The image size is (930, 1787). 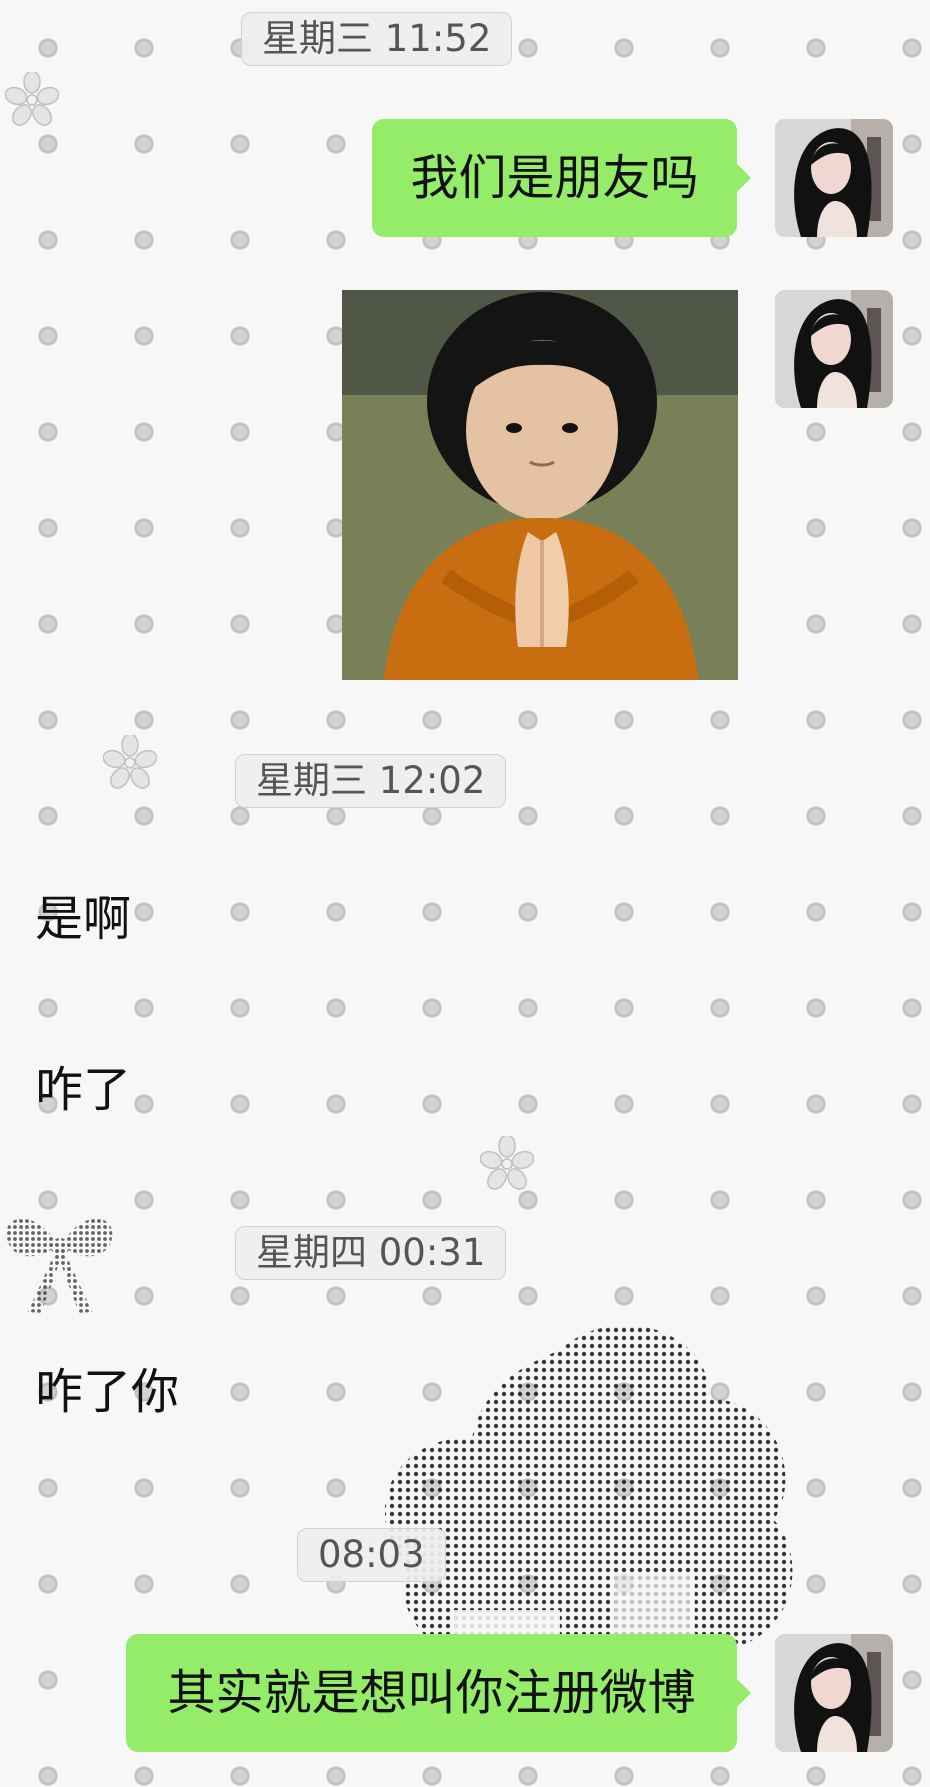 What do you see at coordinates (59, 1265) in the screenshot?
I see `bow-decoration-icon` at bounding box center [59, 1265].